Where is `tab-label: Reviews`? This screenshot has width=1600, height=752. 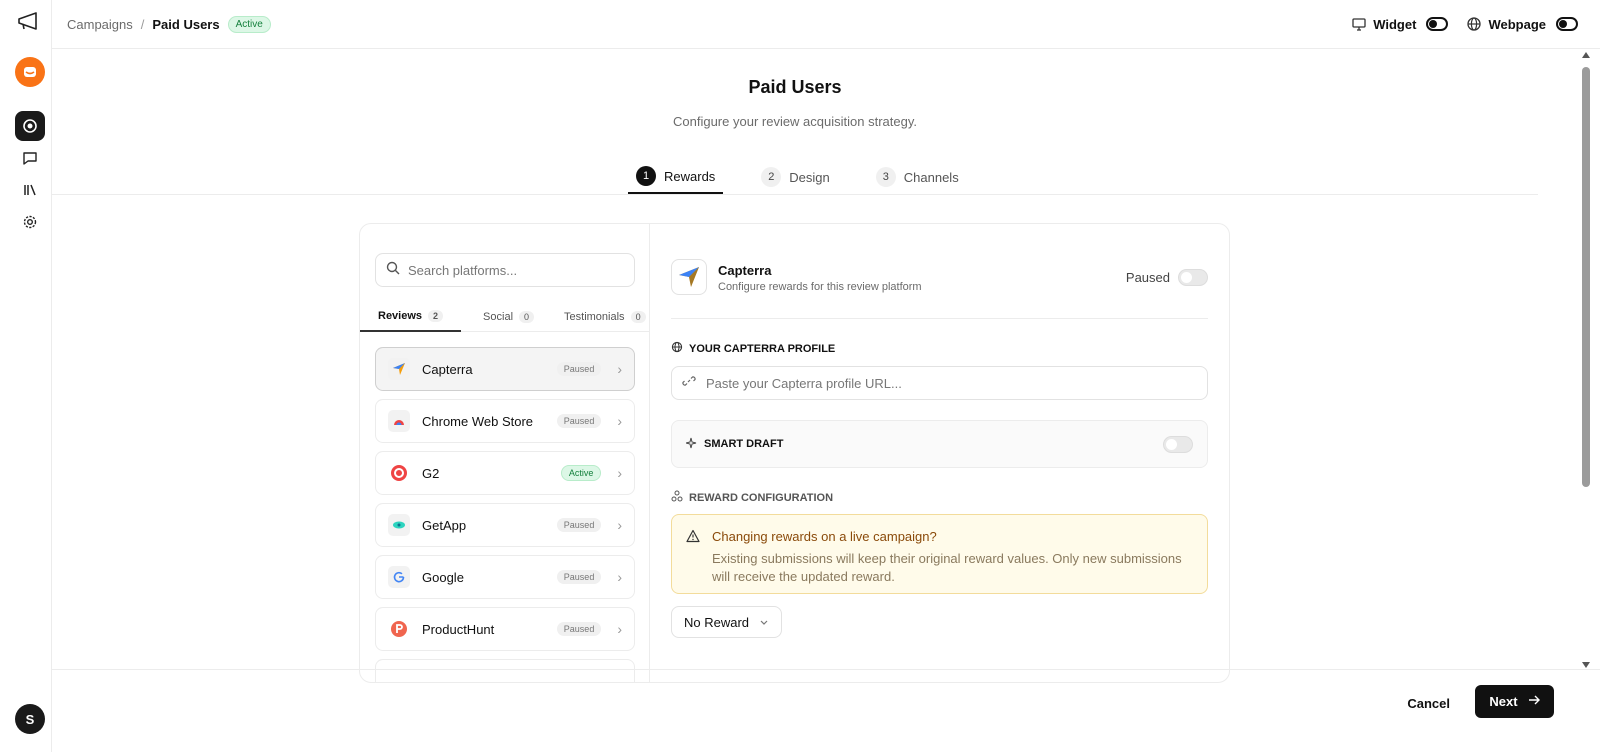 tab-label: Reviews is located at coordinates (400, 316).